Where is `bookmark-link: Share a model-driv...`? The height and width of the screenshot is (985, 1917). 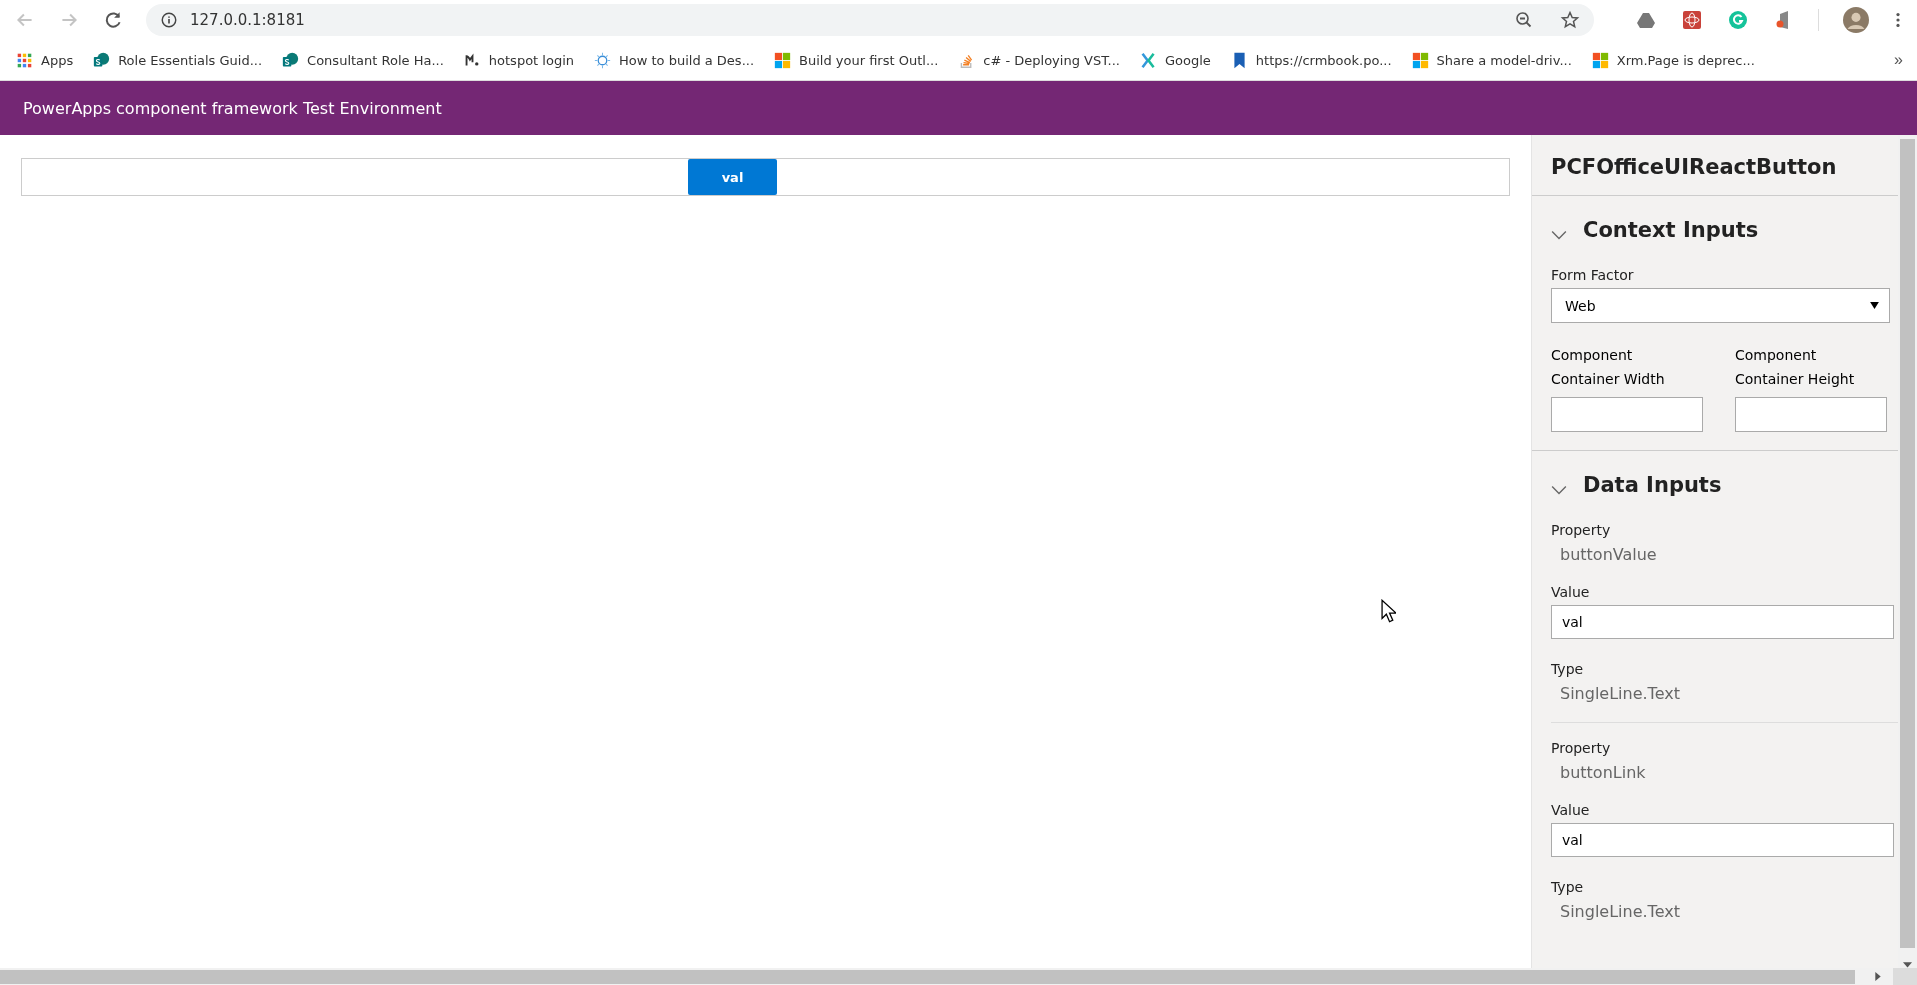 bookmark-link: Share a model-driv... is located at coordinates (1491, 60).